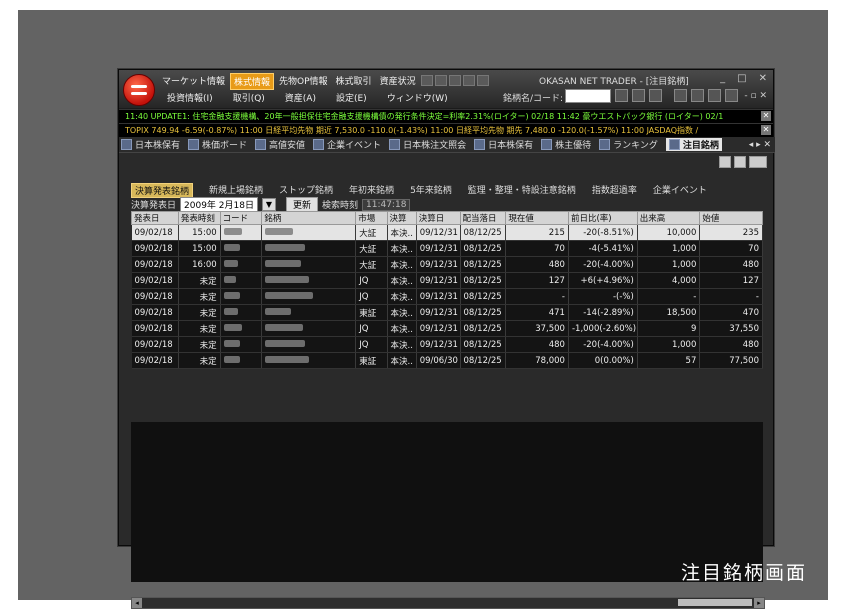 The height and width of the screenshot is (613, 859). I want to click on kdate-cell: 09/12/31, so click(438, 296).